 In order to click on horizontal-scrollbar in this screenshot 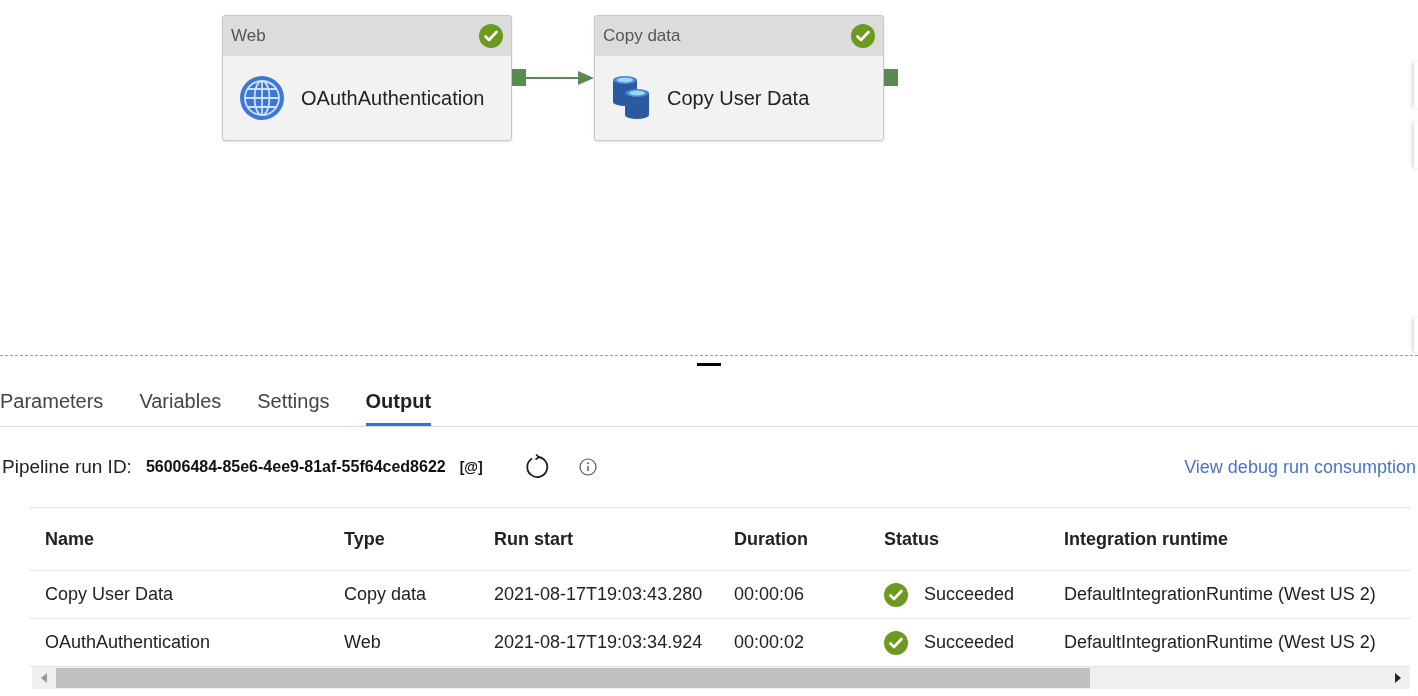, I will do `click(721, 678)`.